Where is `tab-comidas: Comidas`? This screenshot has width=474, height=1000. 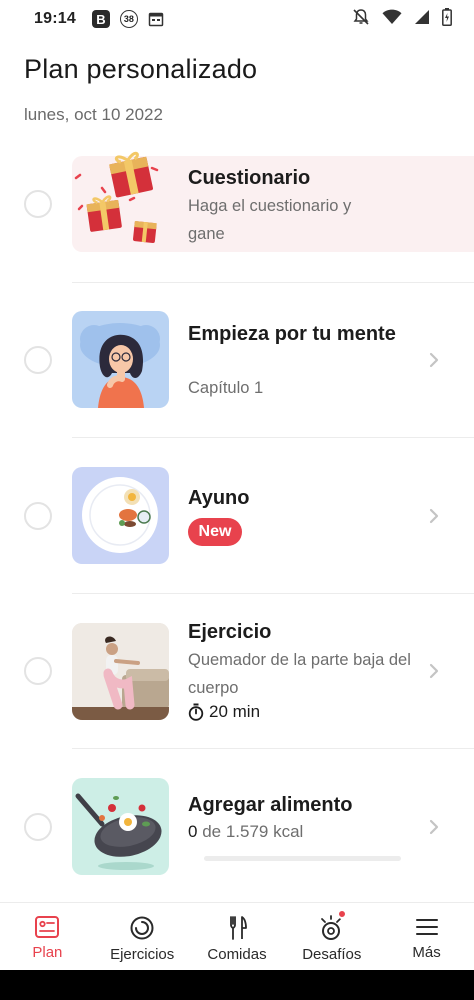
tab-comidas: Comidas is located at coordinates (237, 936).